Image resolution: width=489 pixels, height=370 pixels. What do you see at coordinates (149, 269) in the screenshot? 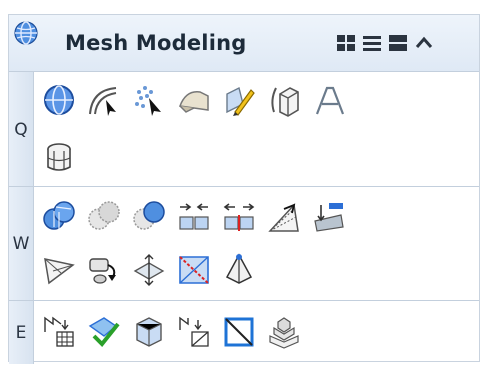
I see `move-plane-icon` at bounding box center [149, 269].